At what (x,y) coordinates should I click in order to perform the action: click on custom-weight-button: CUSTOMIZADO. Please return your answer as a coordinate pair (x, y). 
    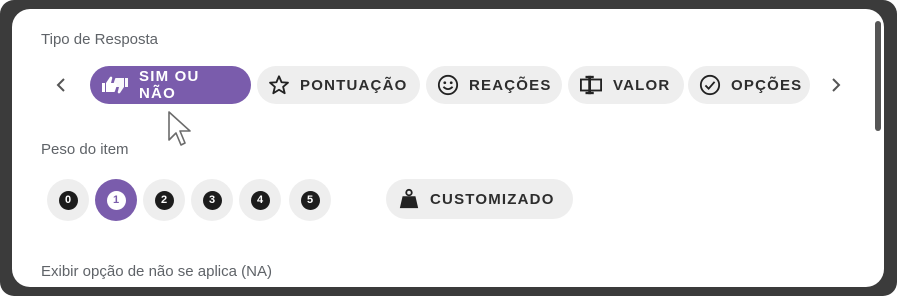
    Looking at the image, I should click on (479, 199).